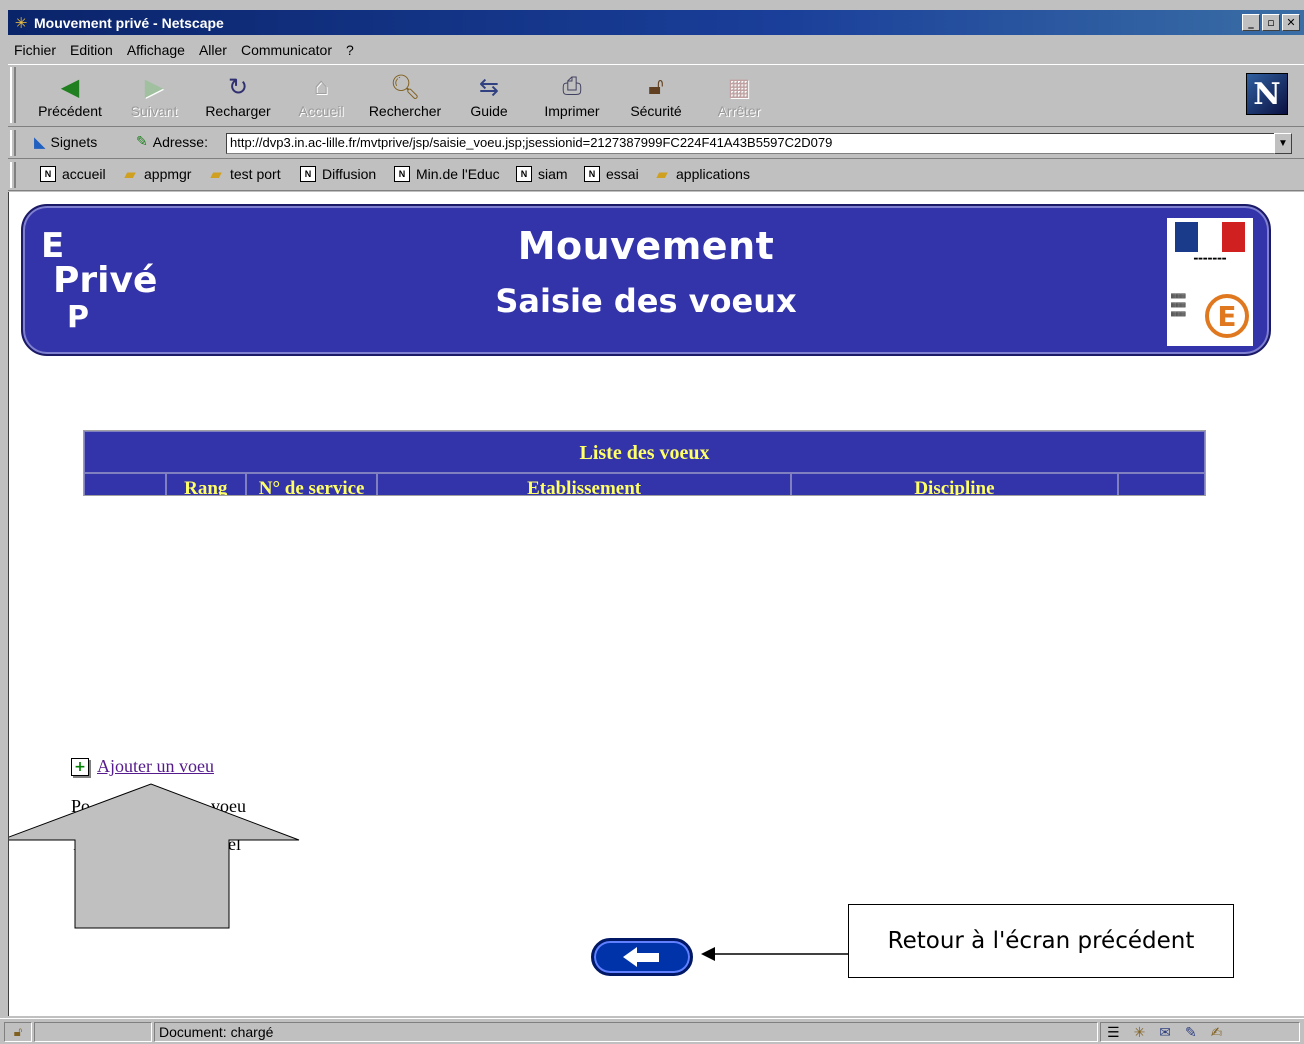 This screenshot has width=1304, height=1044. Describe the element at coordinates (154, 856) in the screenshot. I see `annotation-up-arrow` at that location.